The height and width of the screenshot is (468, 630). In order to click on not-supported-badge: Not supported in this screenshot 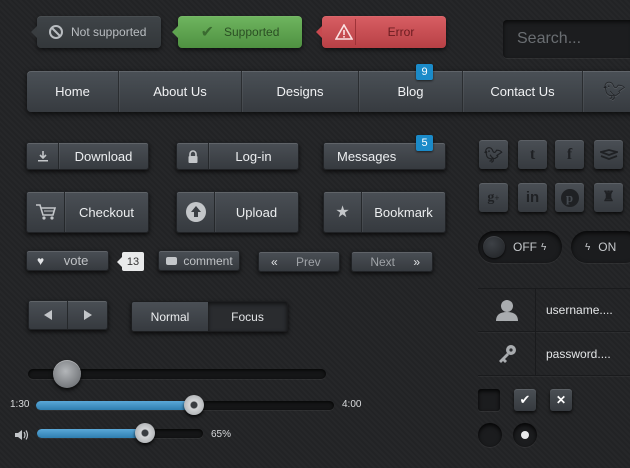, I will do `click(96, 32)`.